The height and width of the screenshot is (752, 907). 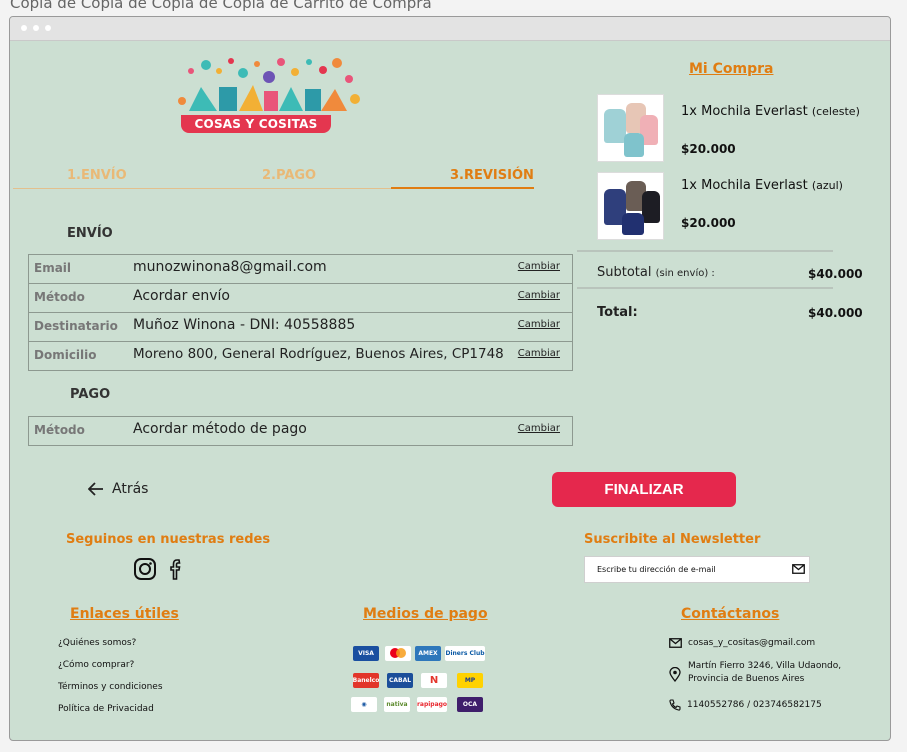 What do you see at coordinates (432, 704) in the screenshot?
I see `rapipago-logo: rapipago` at bounding box center [432, 704].